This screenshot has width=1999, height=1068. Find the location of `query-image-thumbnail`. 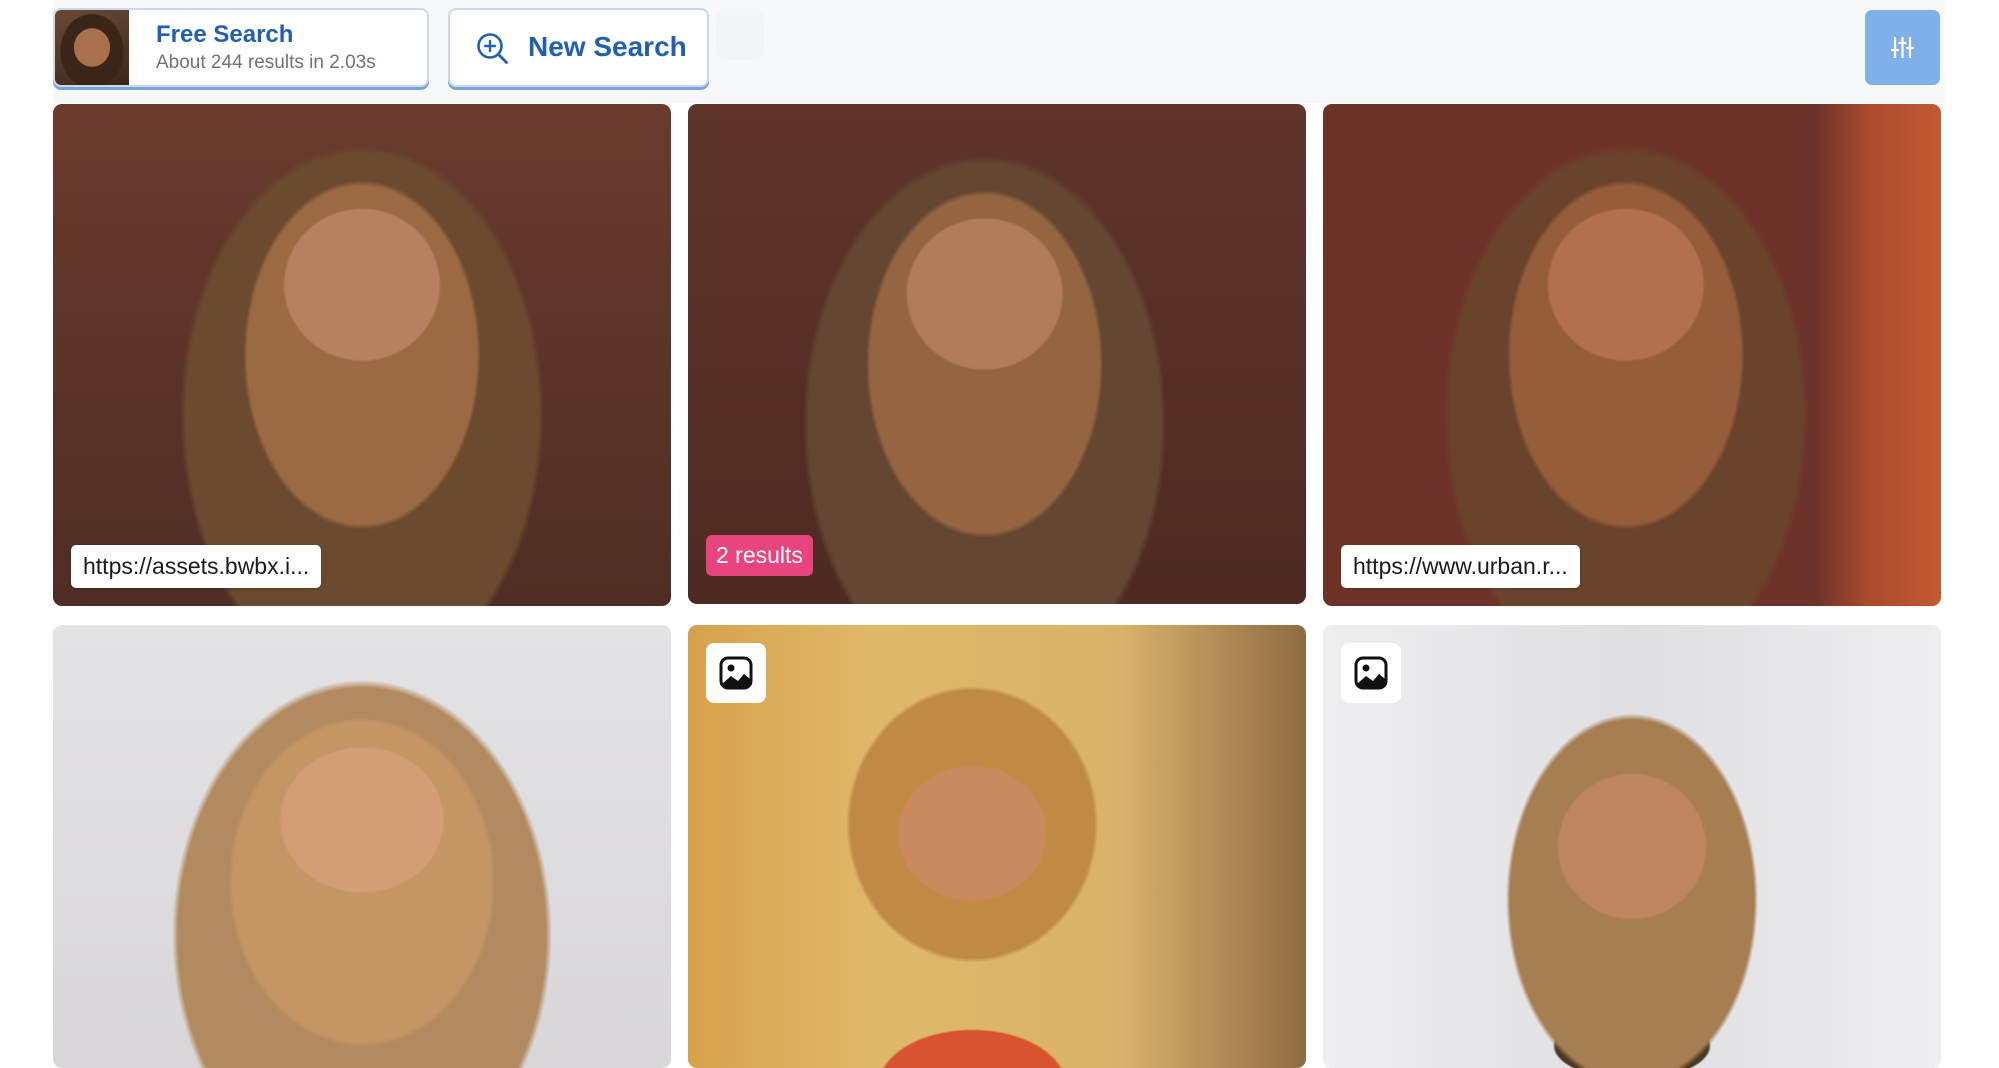

query-image-thumbnail is located at coordinates (92, 47).